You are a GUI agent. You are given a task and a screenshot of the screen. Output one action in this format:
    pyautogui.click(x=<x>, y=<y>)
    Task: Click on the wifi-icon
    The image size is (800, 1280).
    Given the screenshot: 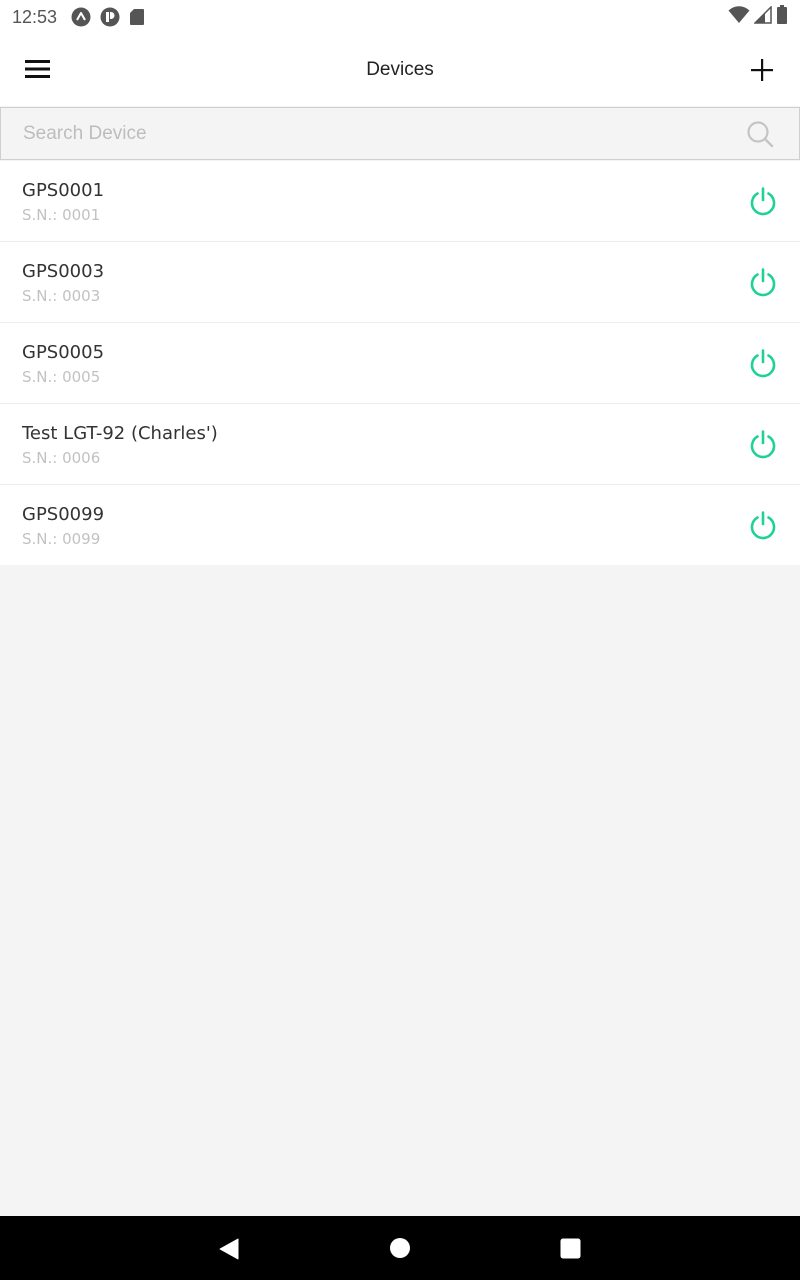 What is the action you would take?
    pyautogui.click(x=739, y=17)
    